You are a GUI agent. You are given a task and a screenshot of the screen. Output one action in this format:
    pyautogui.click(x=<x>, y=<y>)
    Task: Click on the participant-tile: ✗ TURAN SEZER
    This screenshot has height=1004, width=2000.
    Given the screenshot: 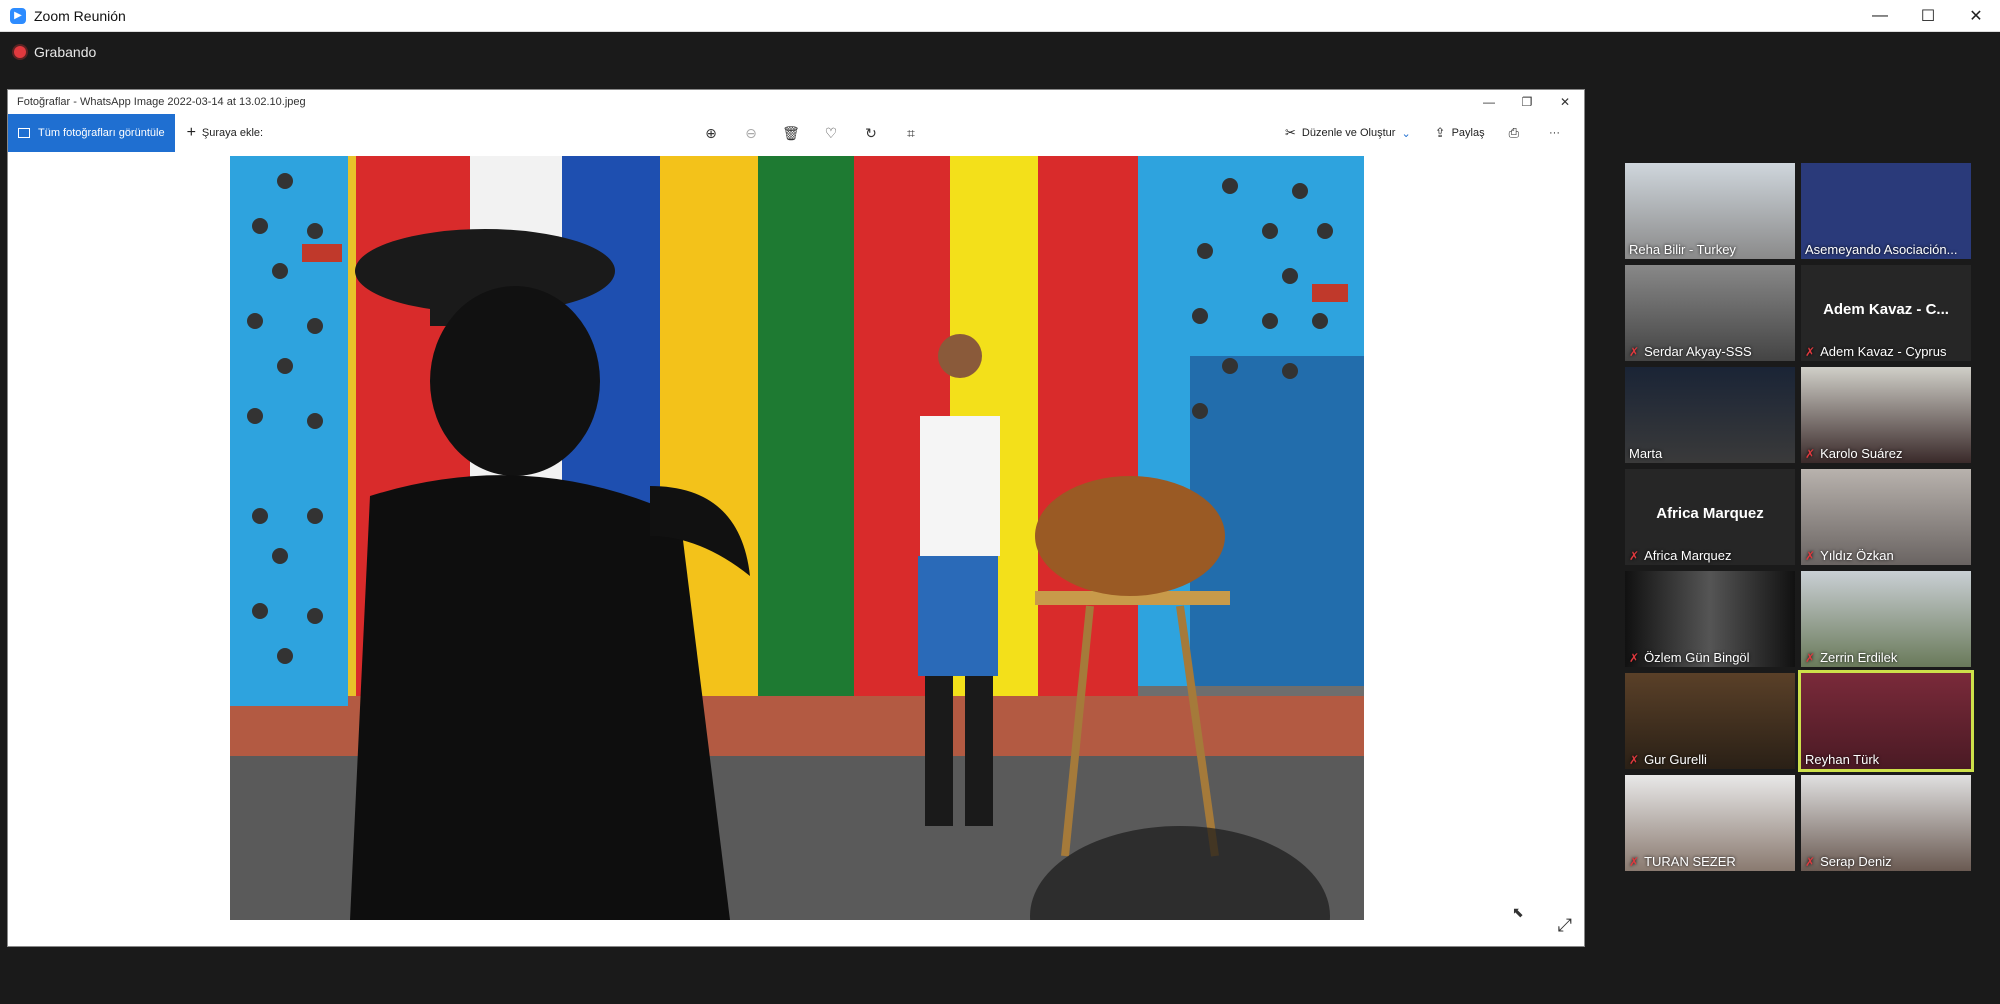 What is the action you would take?
    pyautogui.click(x=1710, y=823)
    